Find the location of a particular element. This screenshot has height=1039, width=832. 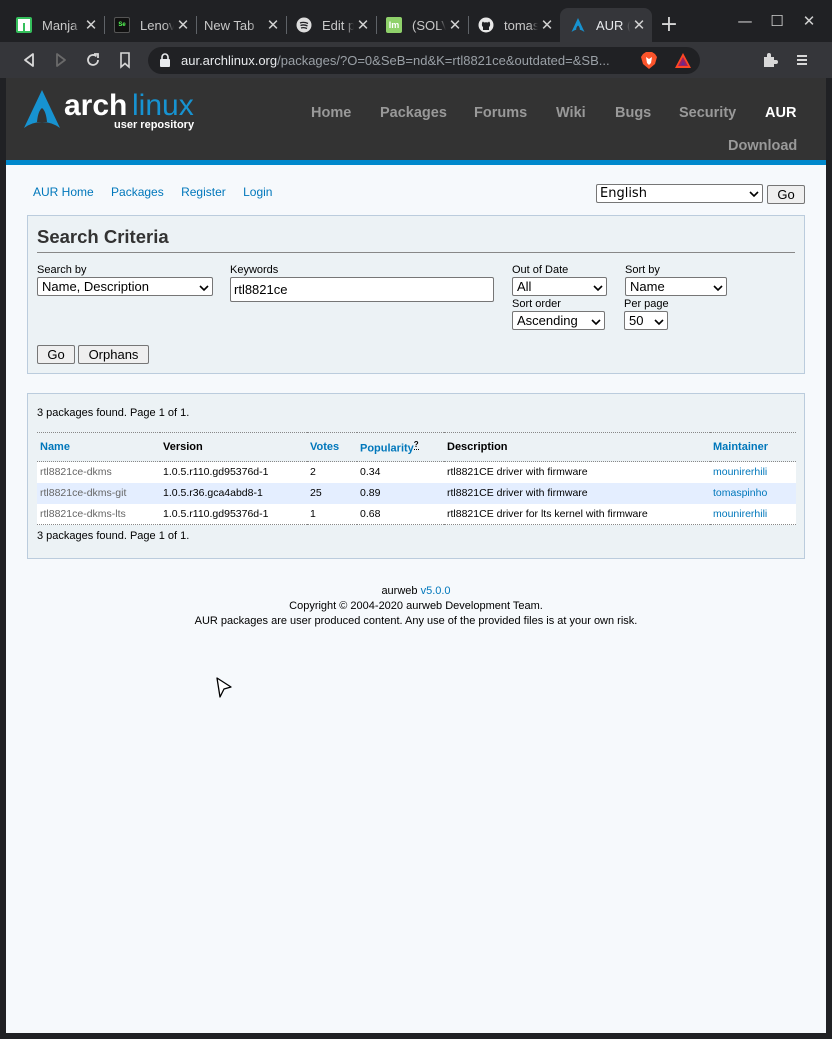

nav-packages: Packages is located at coordinates (413, 113).